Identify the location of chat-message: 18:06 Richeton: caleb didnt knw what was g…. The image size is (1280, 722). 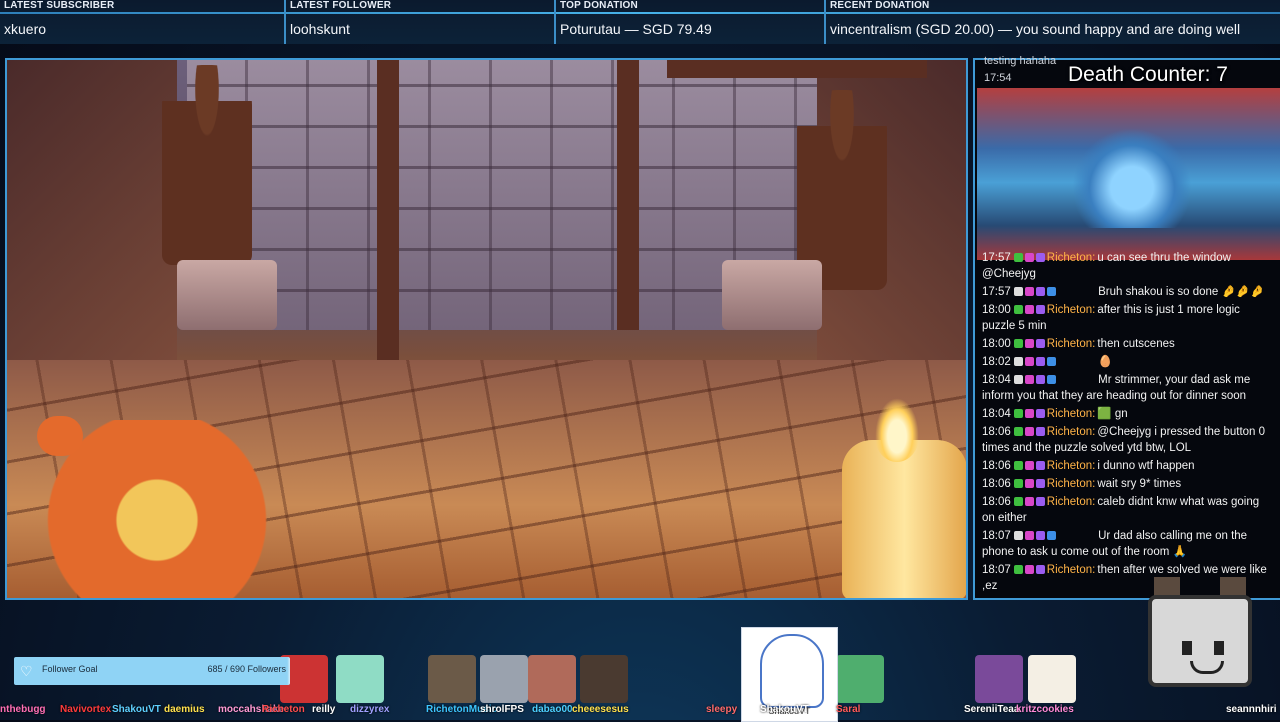
(1127, 510).